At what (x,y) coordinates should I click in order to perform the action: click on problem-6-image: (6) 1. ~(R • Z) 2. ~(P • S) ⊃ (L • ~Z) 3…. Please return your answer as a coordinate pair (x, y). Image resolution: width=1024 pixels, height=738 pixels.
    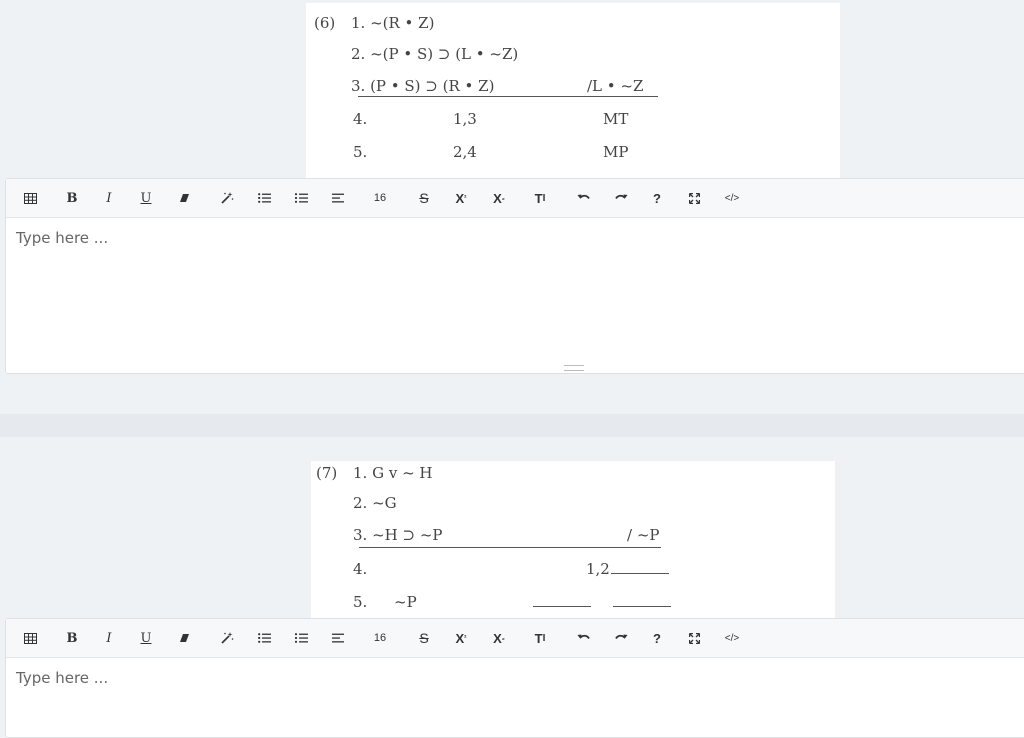
    Looking at the image, I should click on (573, 90).